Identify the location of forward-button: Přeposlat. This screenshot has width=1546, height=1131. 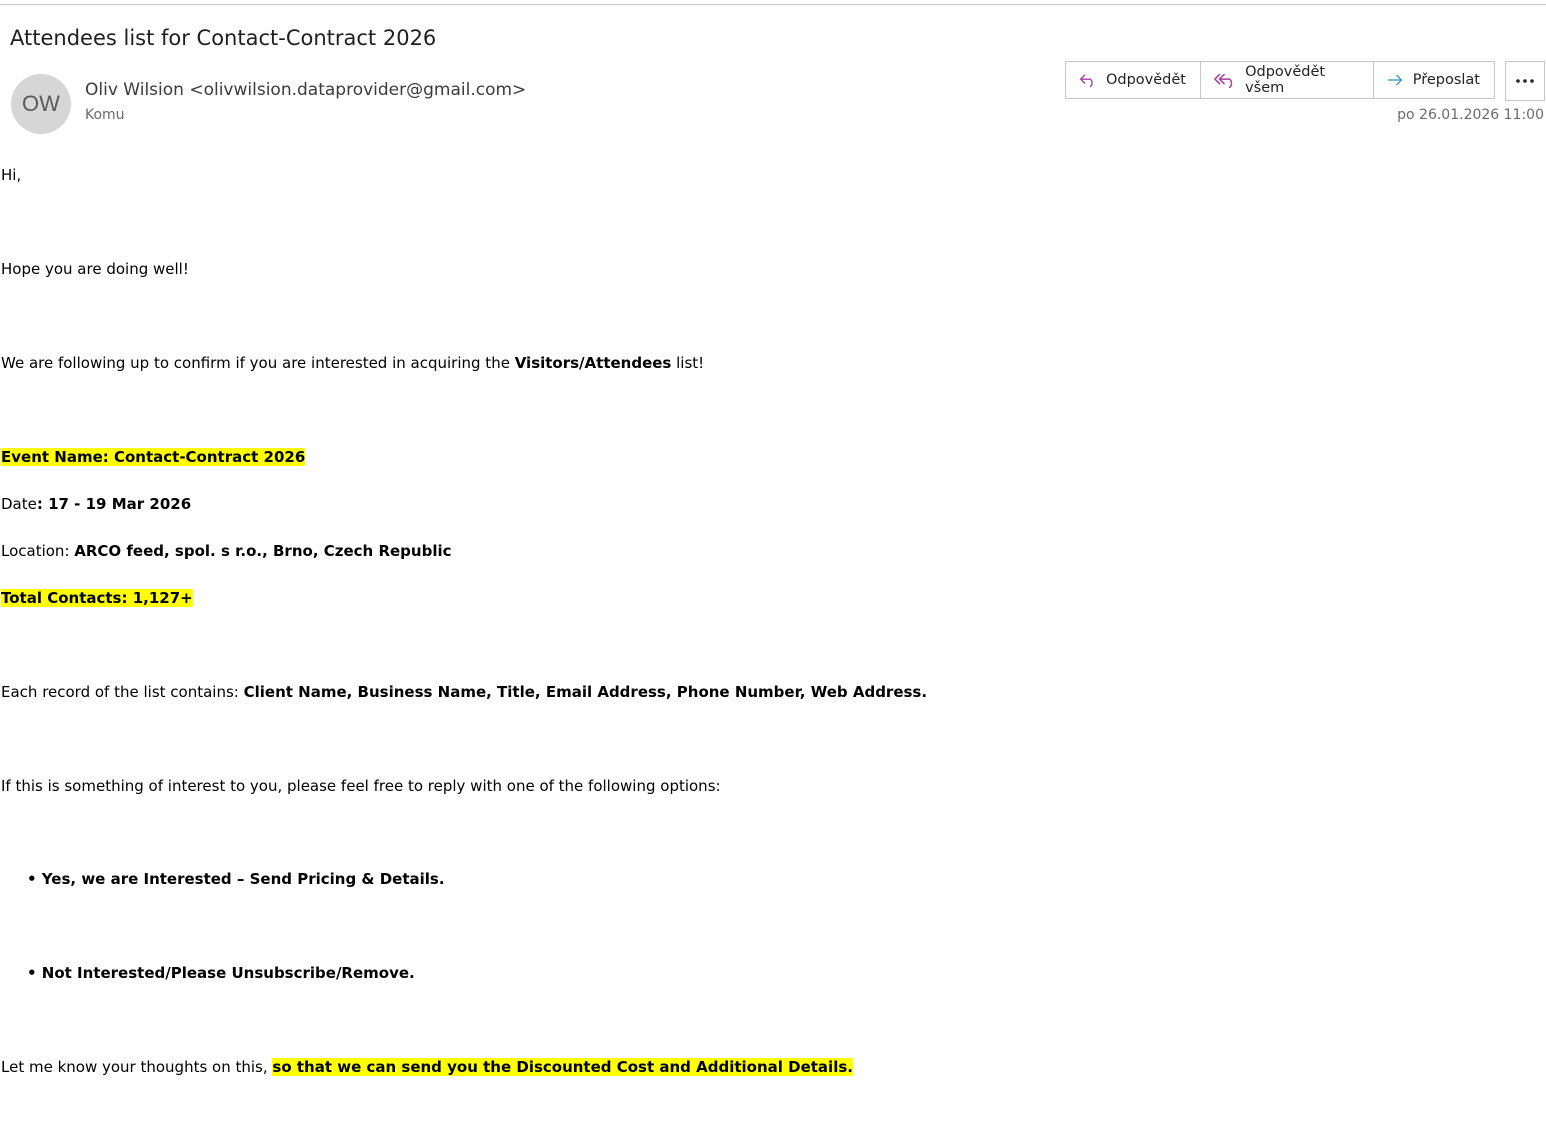
(1434, 80).